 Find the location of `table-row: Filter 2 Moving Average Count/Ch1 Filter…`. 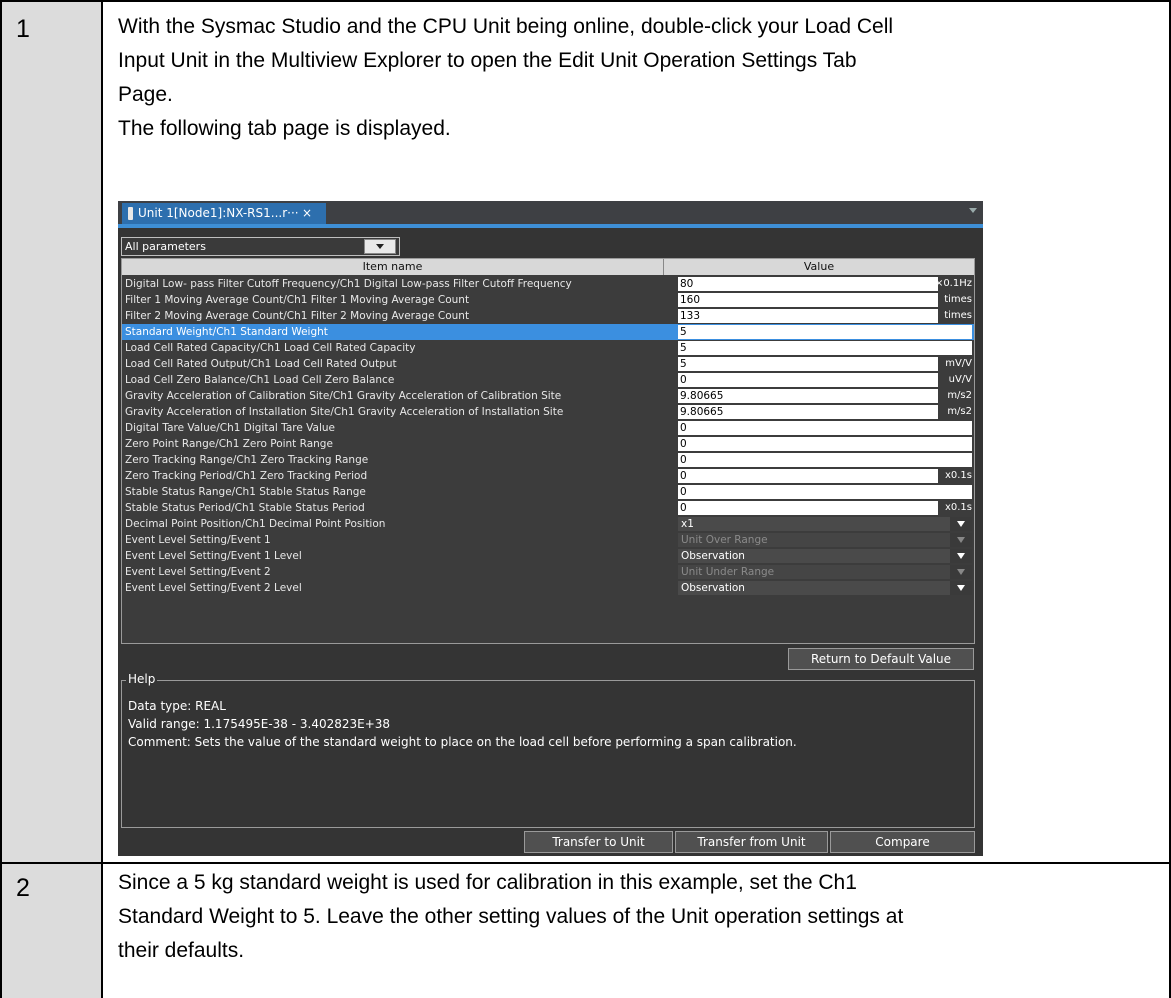

table-row: Filter 2 Moving Average Count/Ch1 Filter… is located at coordinates (548, 316).